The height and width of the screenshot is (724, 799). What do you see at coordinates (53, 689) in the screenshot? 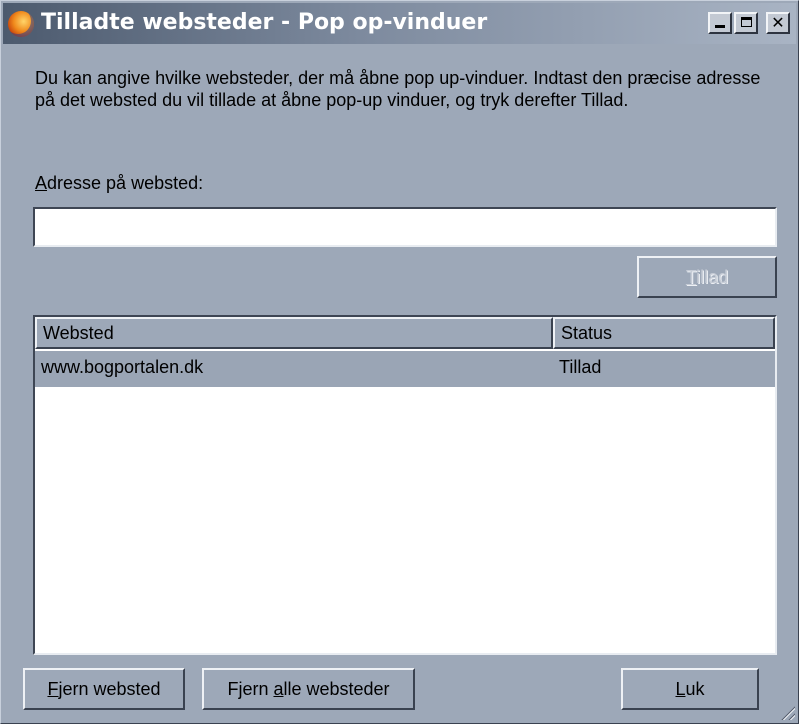
I see `remove-accel: F` at bounding box center [53, 689].